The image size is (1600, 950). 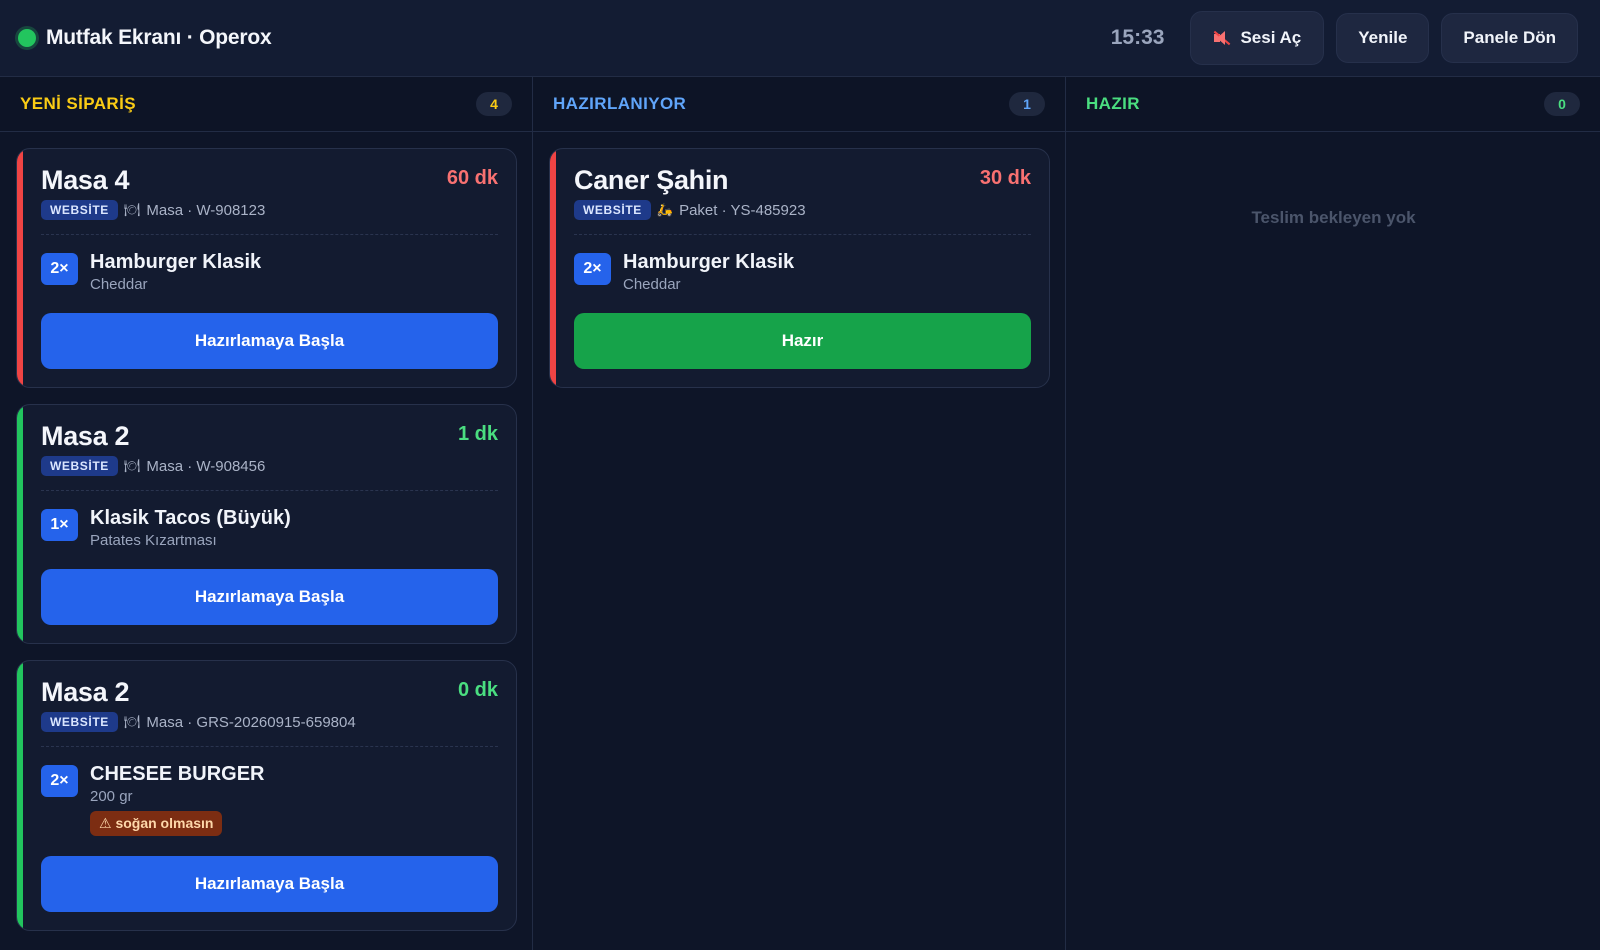 What do you see at coordinates (1222, 38) in the screenshot?
I see `muted-speaker-icon` at bounding box center [1222, 38].